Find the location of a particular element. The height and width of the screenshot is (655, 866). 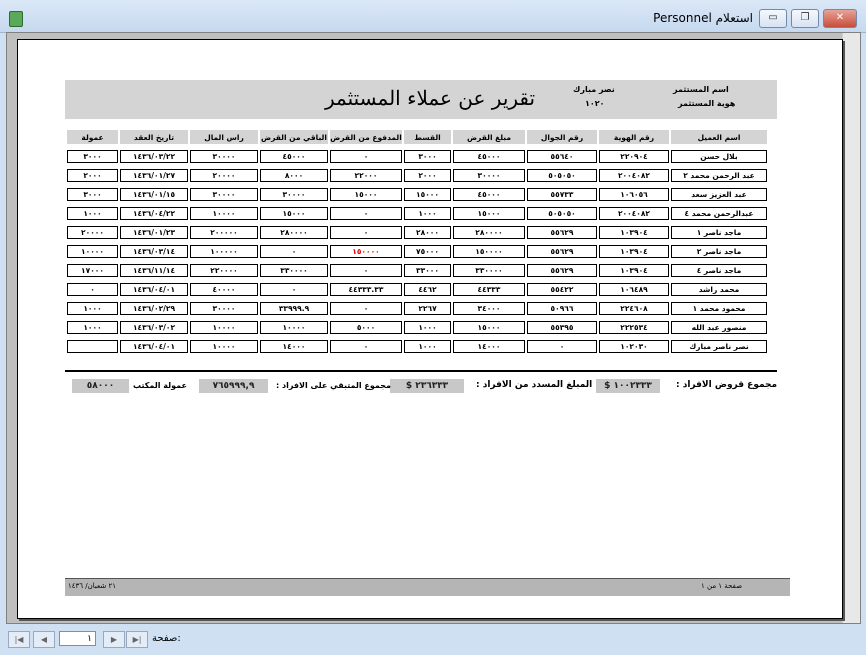

page-of-text: صفحة ١ من ١ is located at coordinates (722, 586).